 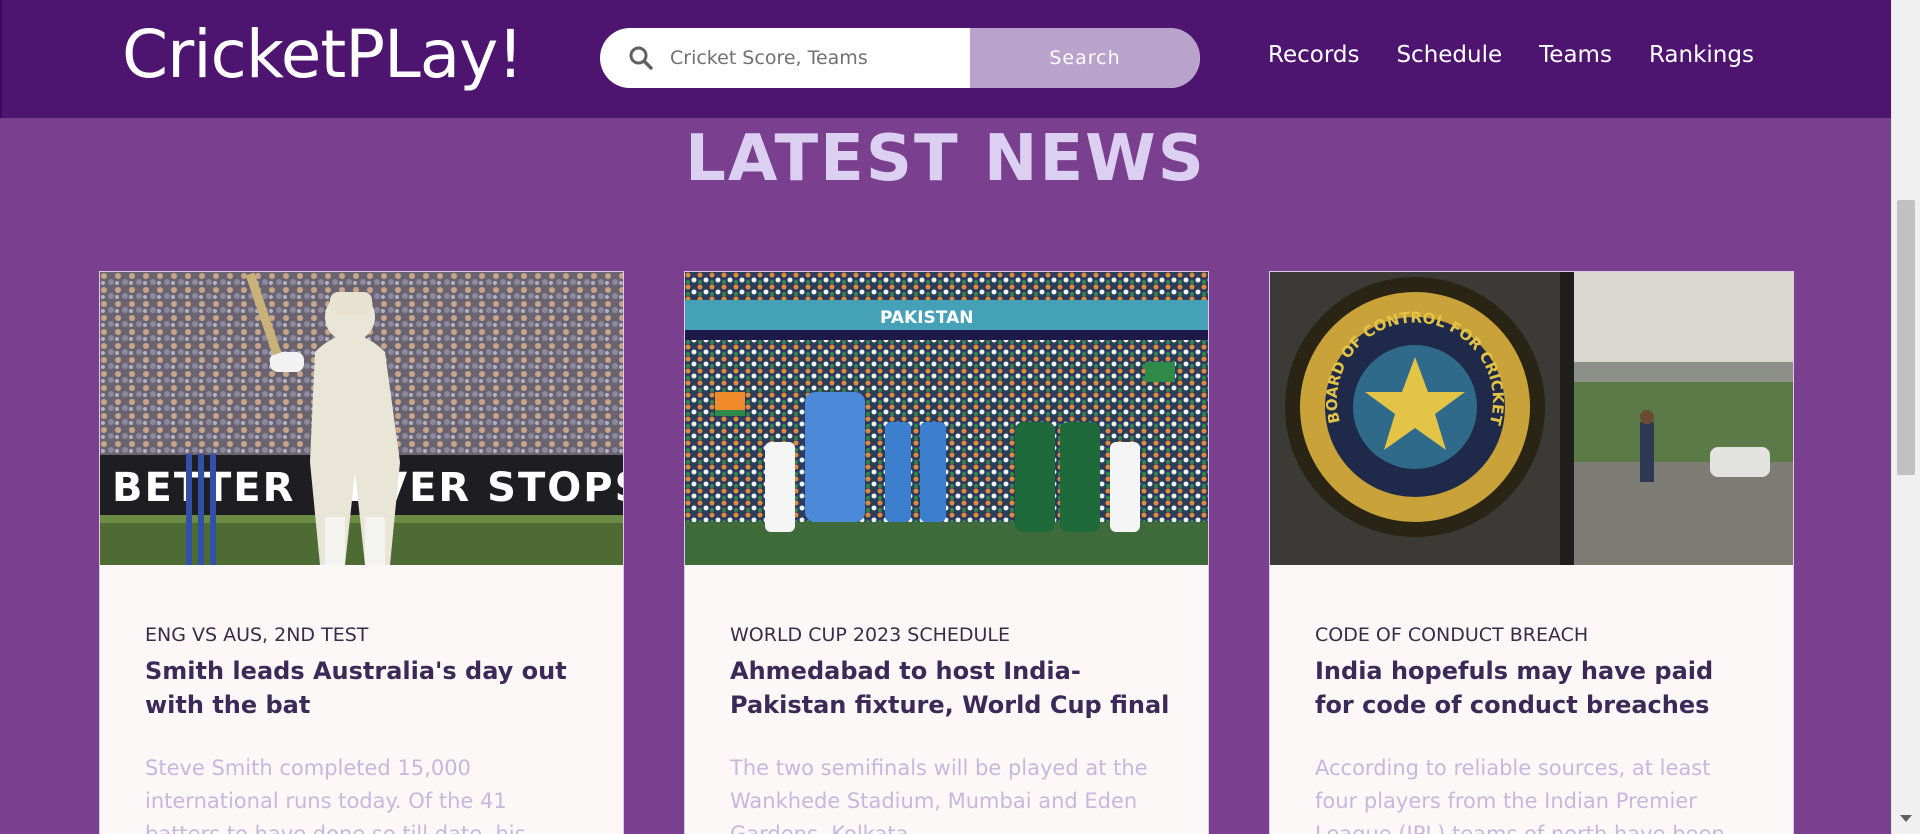 What do you see at coordinates (926, 318) in the screenshot?
I see `svg-text: PAKISTAN` at bounding box center [926, 318].